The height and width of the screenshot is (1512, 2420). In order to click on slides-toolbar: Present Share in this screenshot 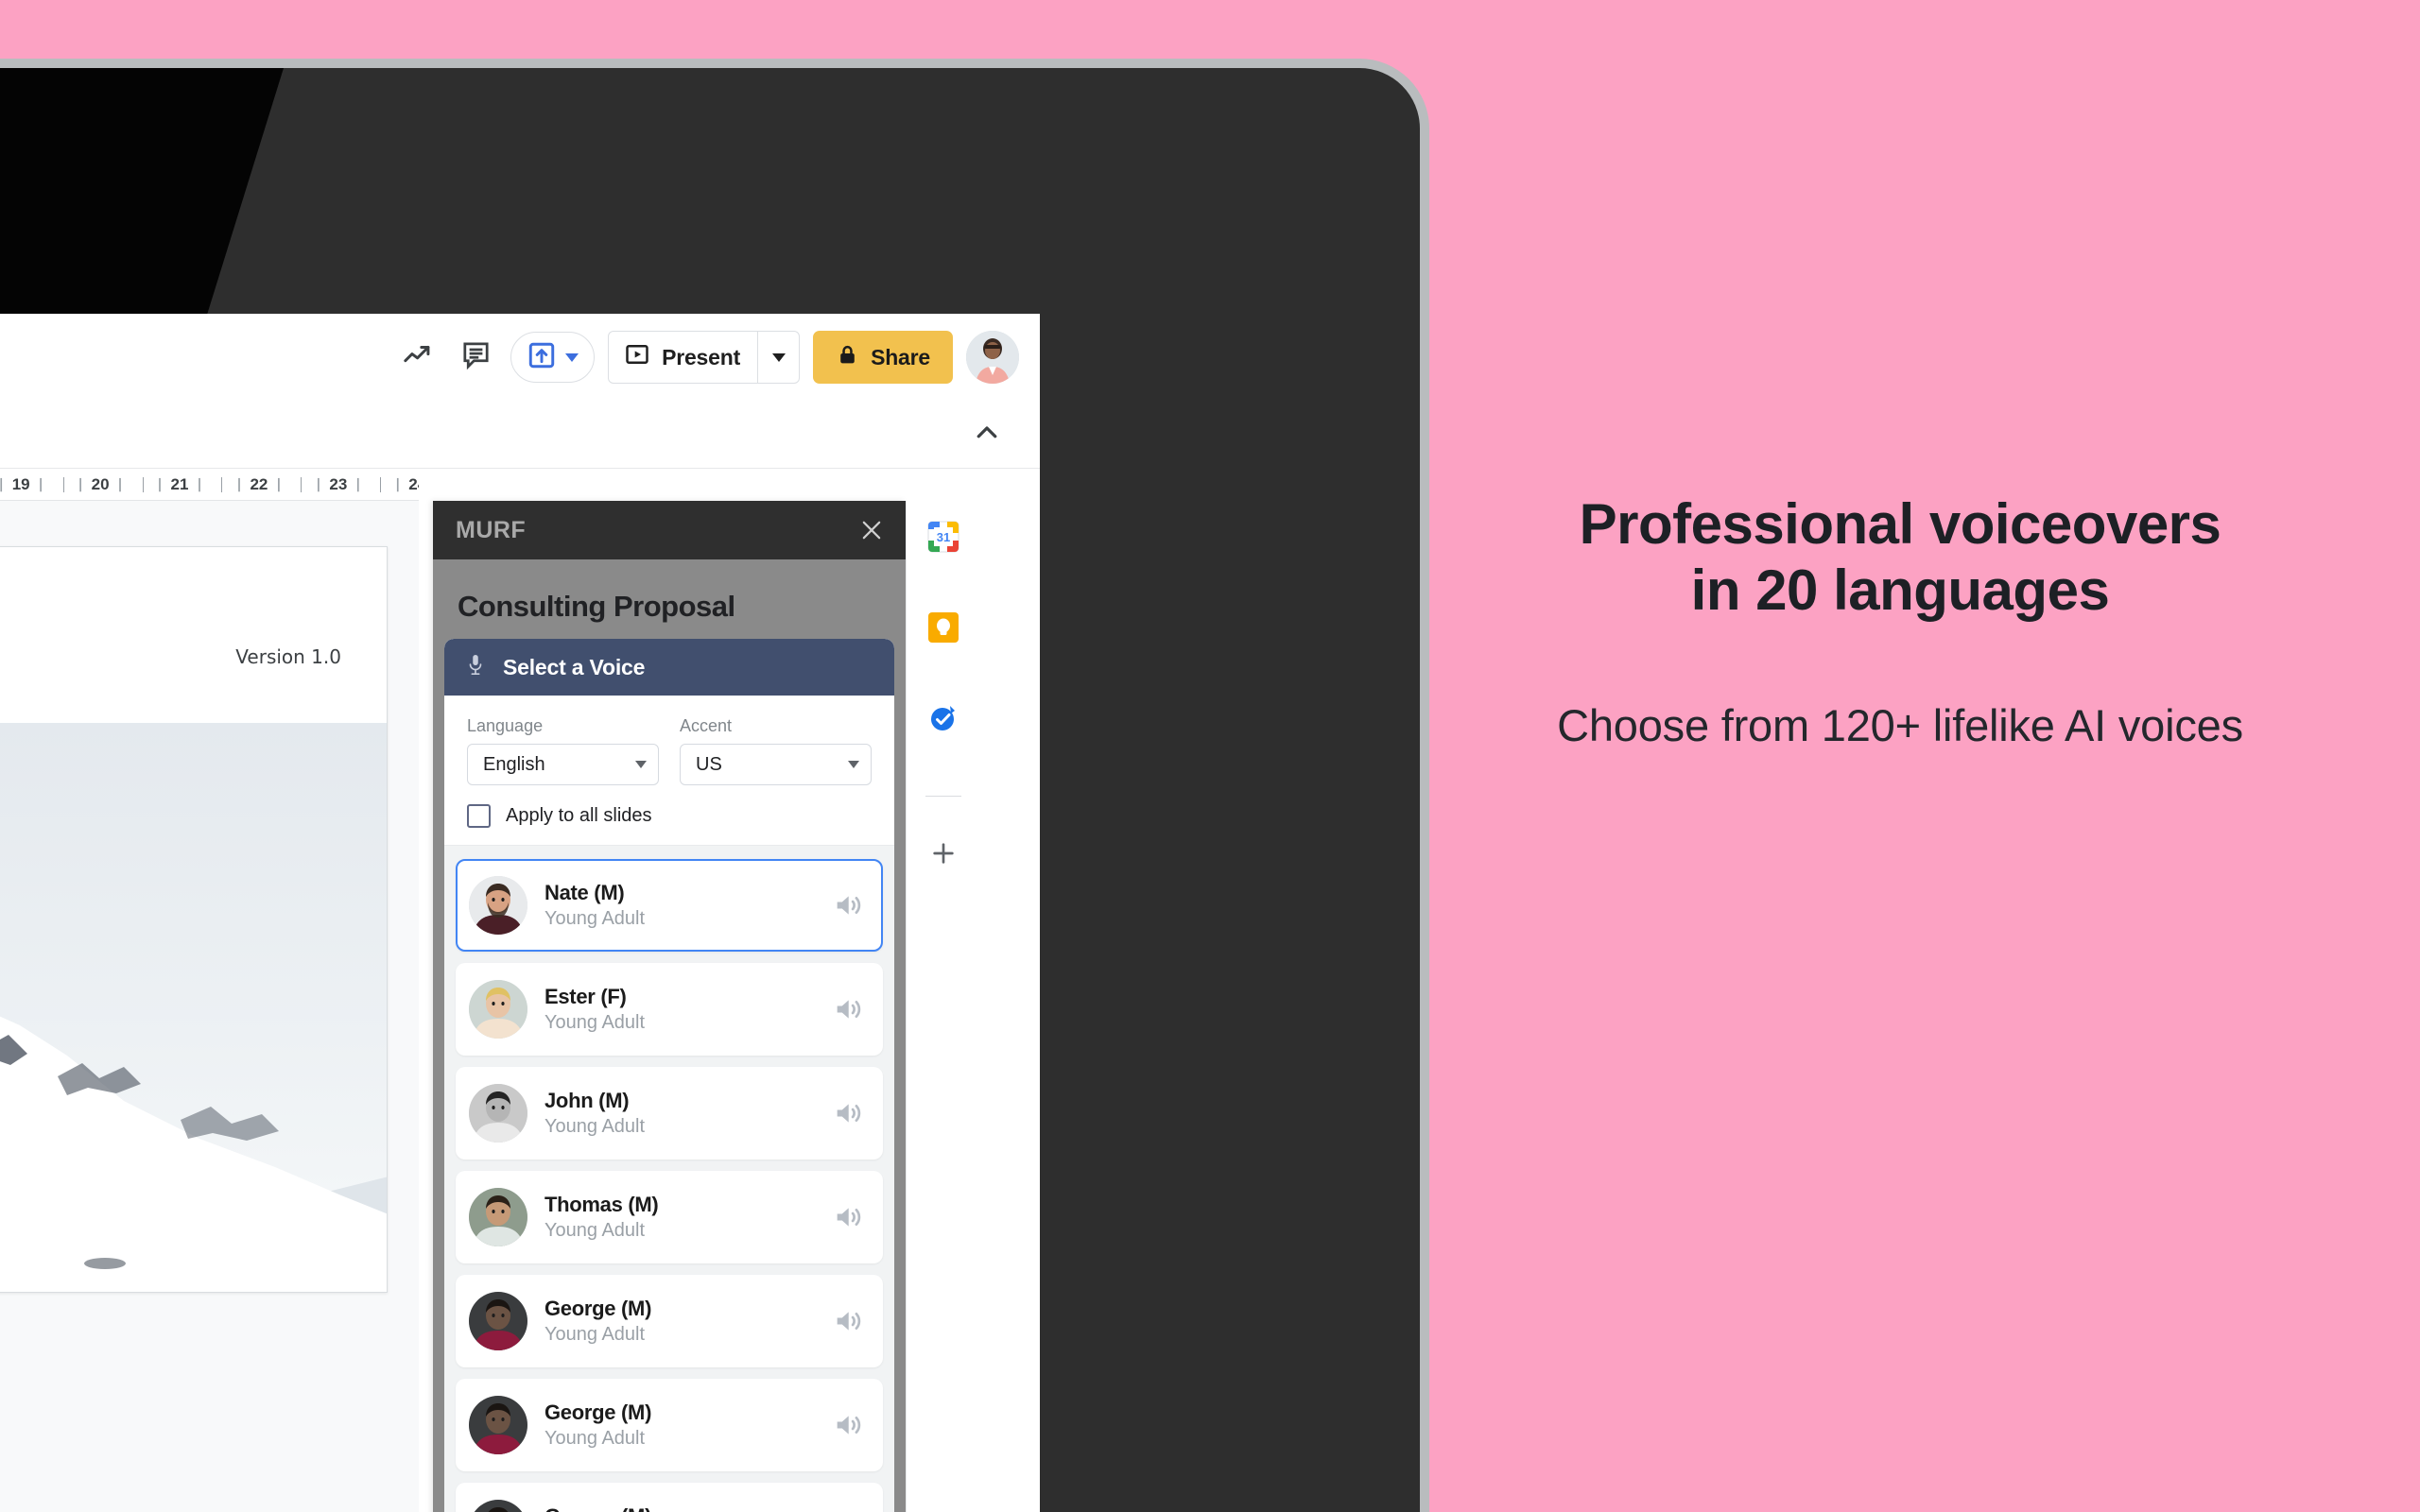, I will do `click(520, 357)`.